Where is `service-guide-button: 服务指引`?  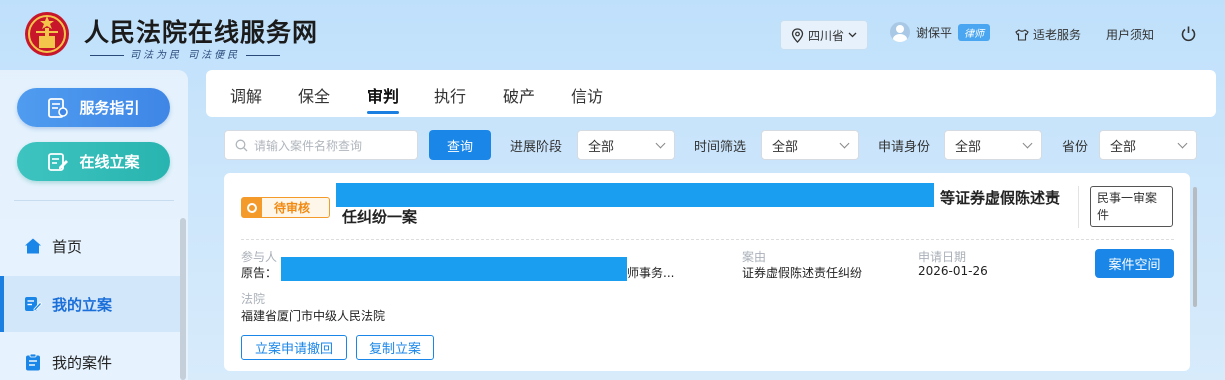
service-guide-button: 服务指引 is located at coordinates (93, 107).